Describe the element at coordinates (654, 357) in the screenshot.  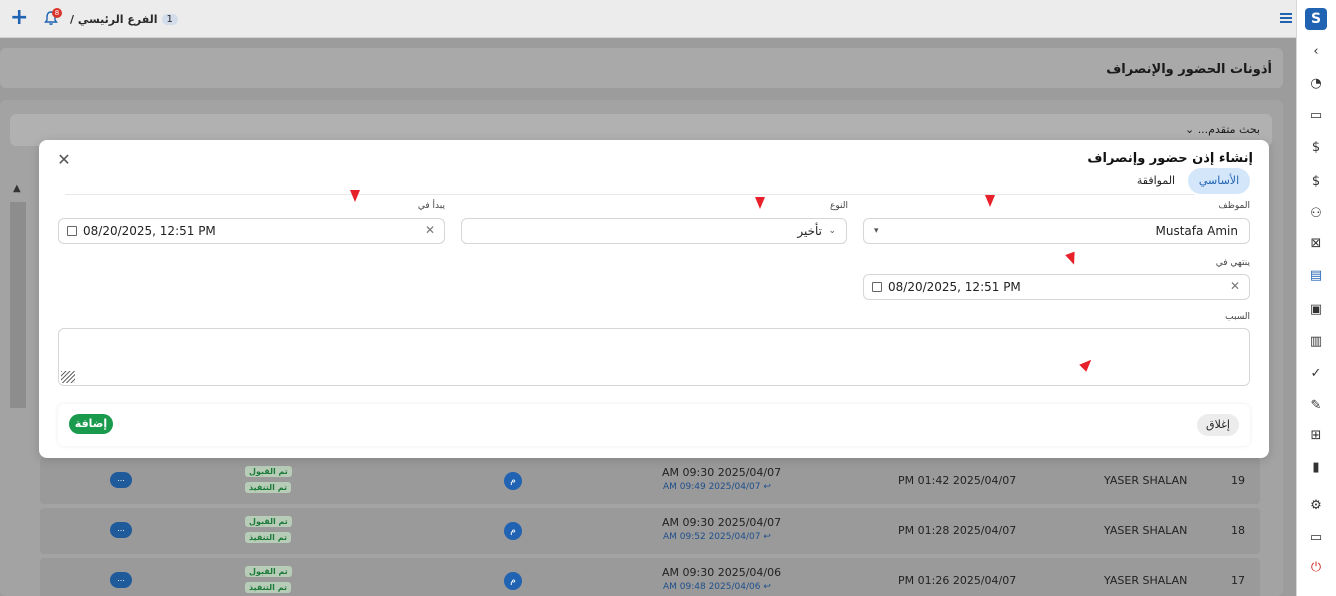
I see `reason-textarea` at that location.